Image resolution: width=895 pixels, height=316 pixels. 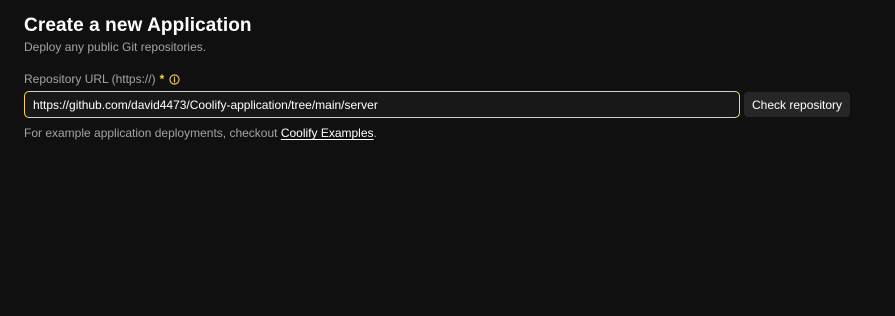 I want to click on repository-url-field-row: Check repository, so click(x=447, y=104).